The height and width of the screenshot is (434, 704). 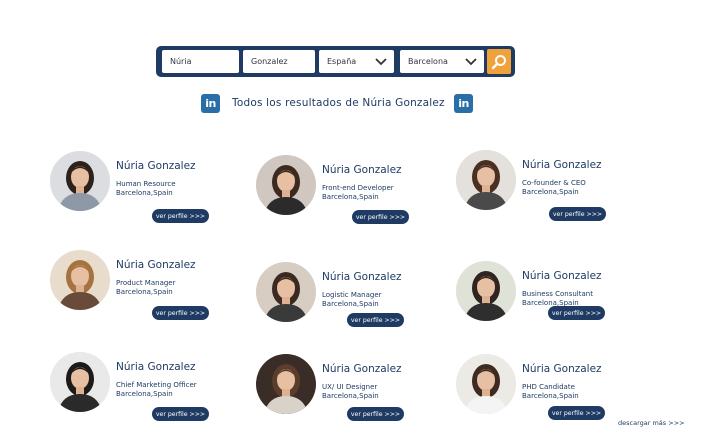 I want to click on profile-role: Logistic Manager, so click(x=352, y=295).